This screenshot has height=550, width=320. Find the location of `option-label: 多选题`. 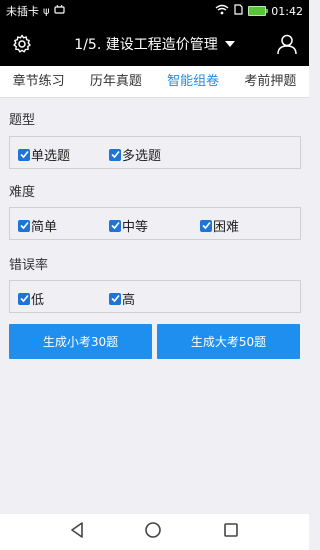

option-label: 多选题 is located at coordinates (142, 156).